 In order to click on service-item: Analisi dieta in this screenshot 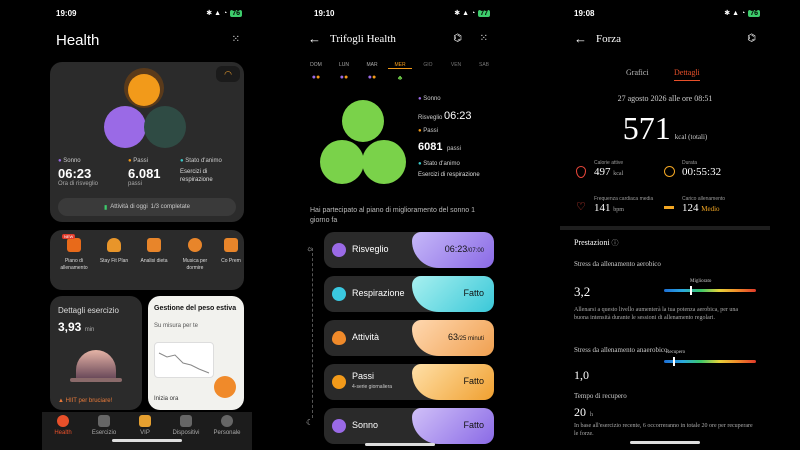, I will do `click(154, 251)`.